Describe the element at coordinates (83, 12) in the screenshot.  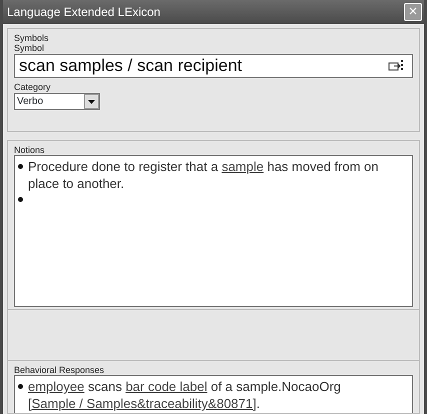
I see `window-title: Language Extended LExicon` at that location.